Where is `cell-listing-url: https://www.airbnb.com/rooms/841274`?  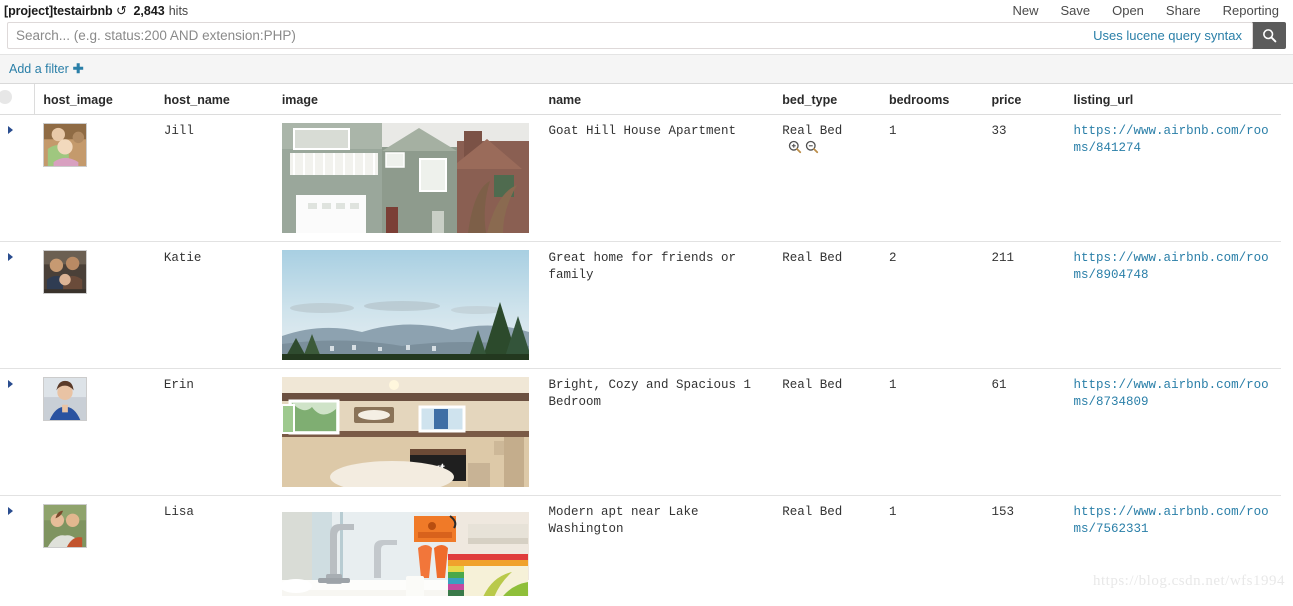 cell-listing-url: https://www.airbnb.com/rooms/841274 is located at coordinates (1173, 178).